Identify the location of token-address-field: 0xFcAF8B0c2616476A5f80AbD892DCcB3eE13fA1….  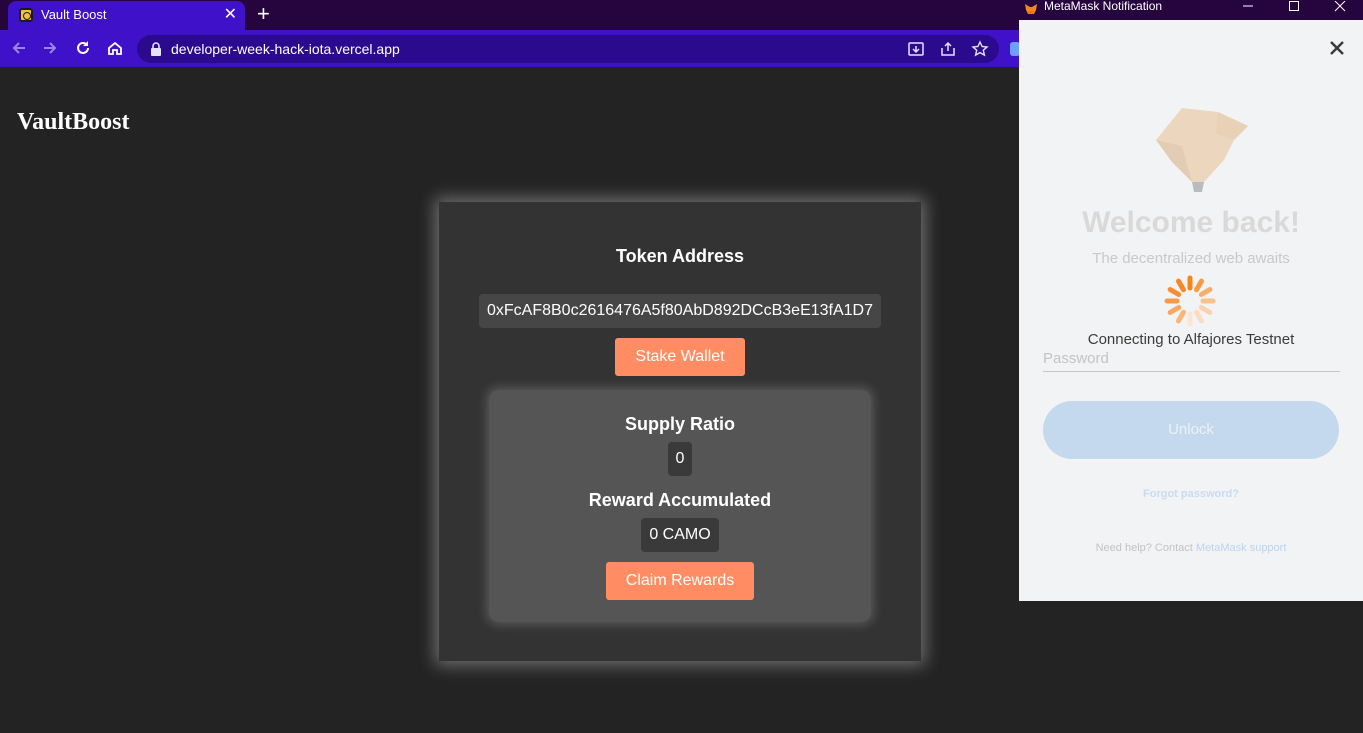
(680, 311).